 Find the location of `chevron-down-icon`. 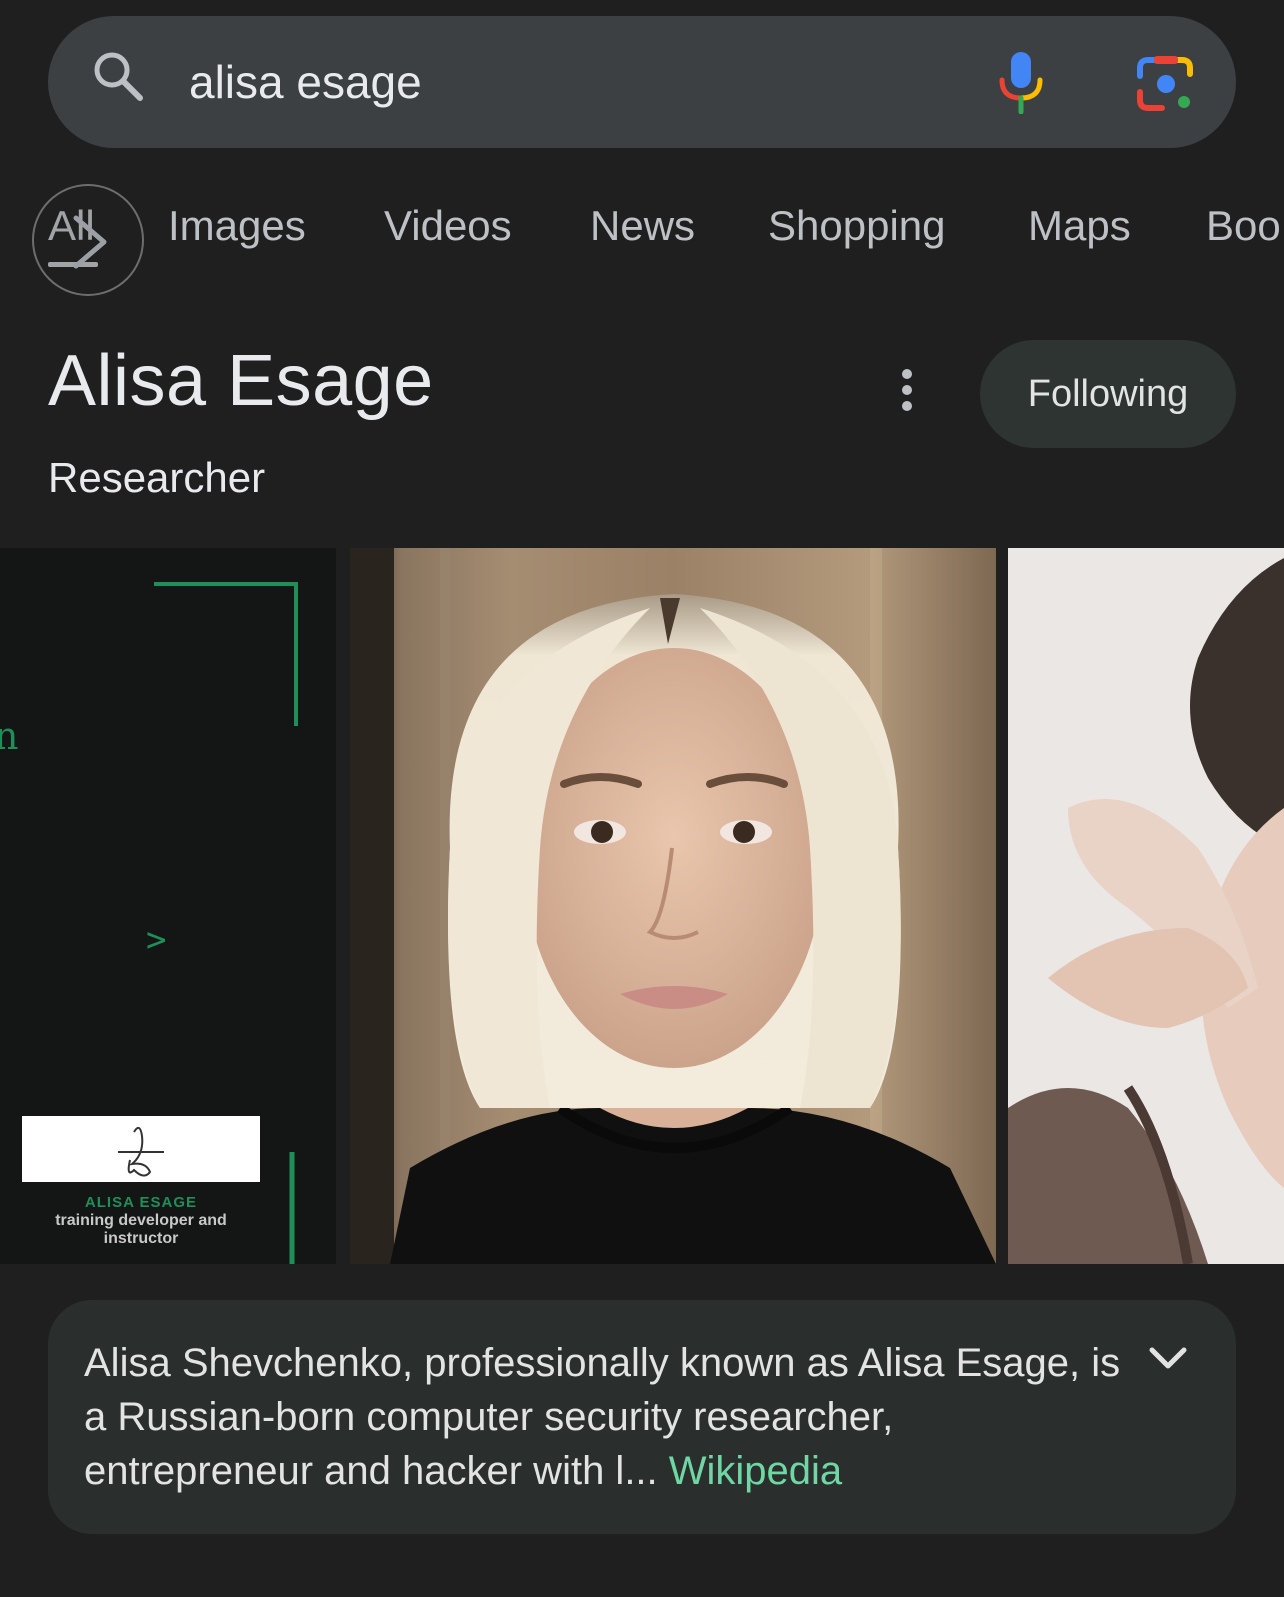

chevron-down-icon is located at coordinates (1168, 1359).